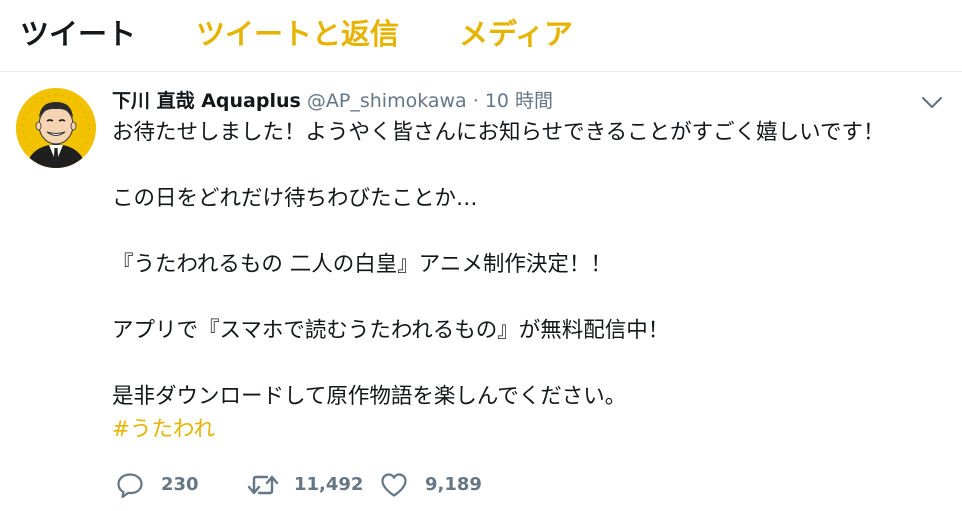 This screenshot has width=962, height=511. I want to click on tweet-line: 『うたわれるもの 二人の白皇』アニメ制作決定！！, so click(362, 264).